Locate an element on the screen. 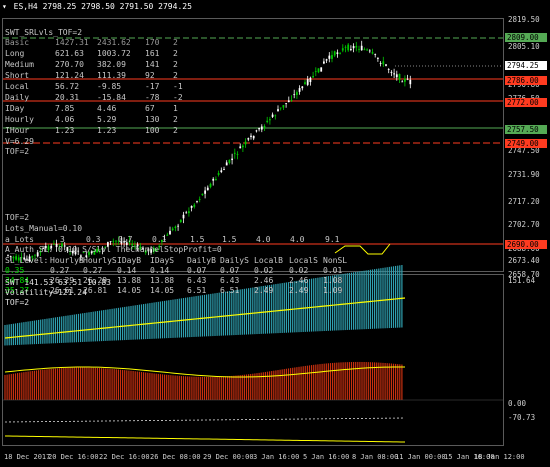 The height and width of the screenshot is (467, 550). indicator-title: SWT 141.53 63.51 10.83 is located at coordinates (58, 282).